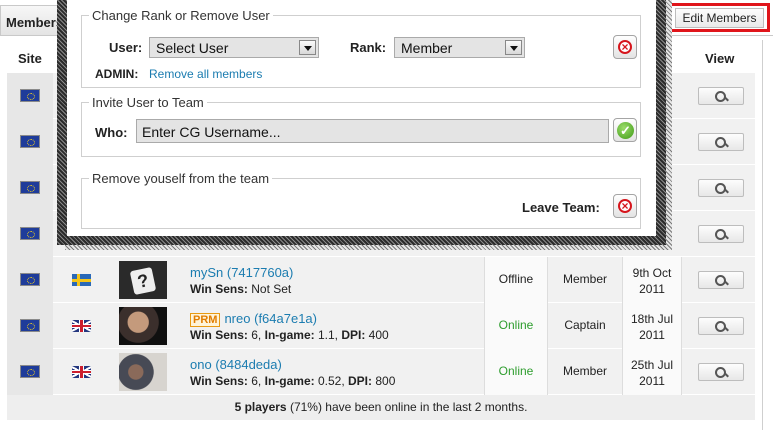 This screenshot has height=432, width=773. I want to click on rank-label: Rank:, so click(368, 47).